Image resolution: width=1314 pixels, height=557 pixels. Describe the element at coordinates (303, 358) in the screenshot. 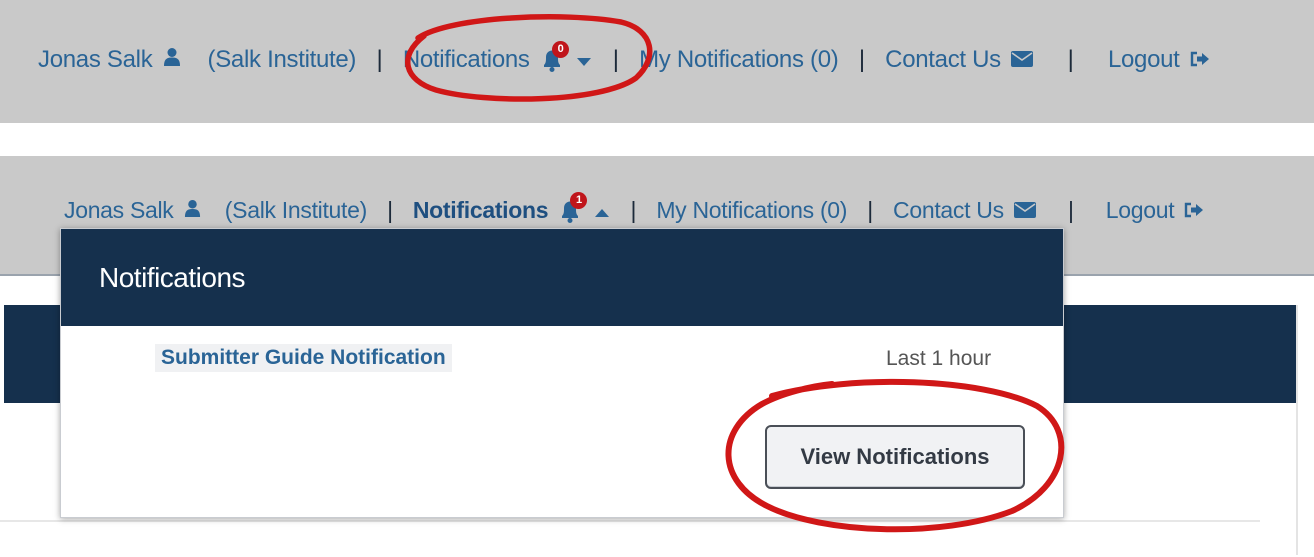

I see `notification-item-title: Submitter Guide Notification` at that location.